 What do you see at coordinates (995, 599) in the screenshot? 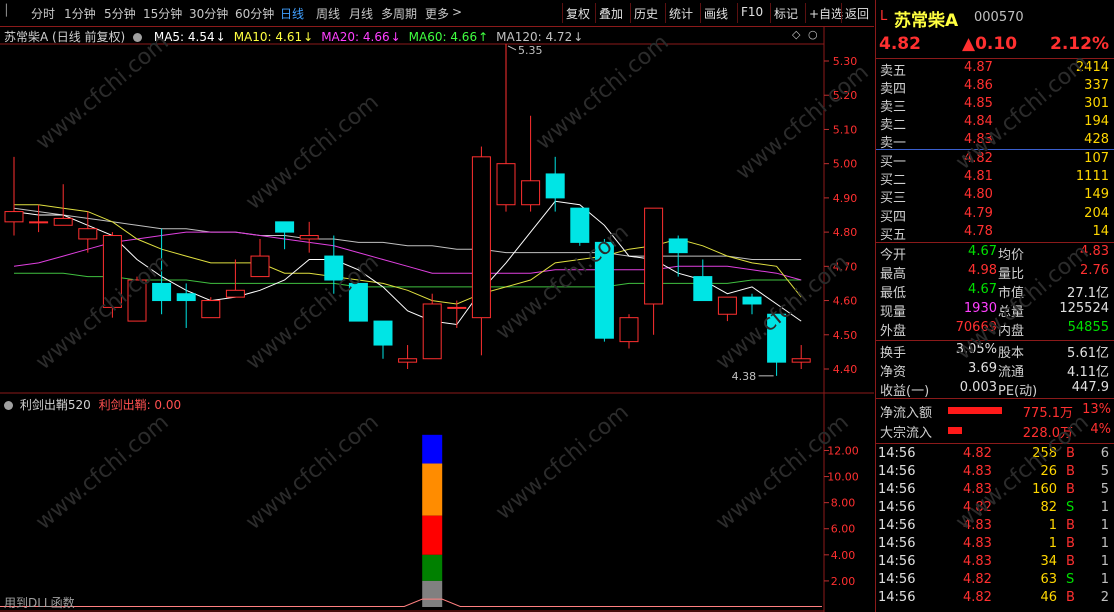
I see `tick-row: 14:56 4.82 46 B 2` at bounding box center [995, 599].